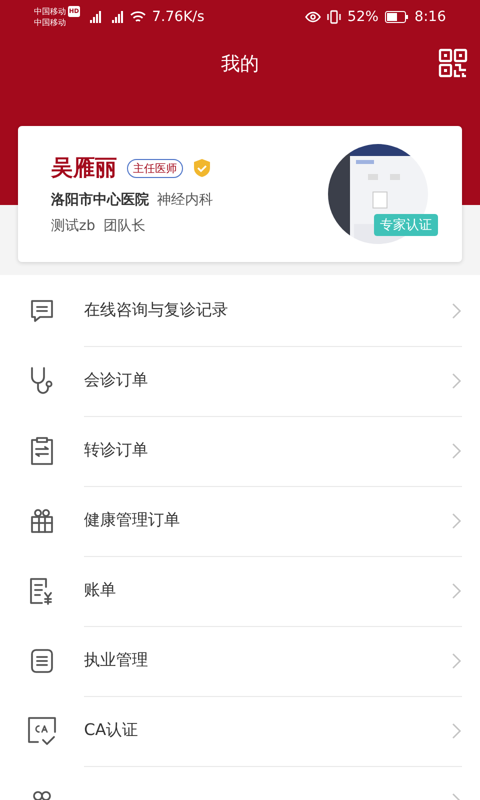  What do you see at coordinates (240, 381) in the screenshot?
I see `menu-item: 会诊订单` at bounding box center [240, 381].